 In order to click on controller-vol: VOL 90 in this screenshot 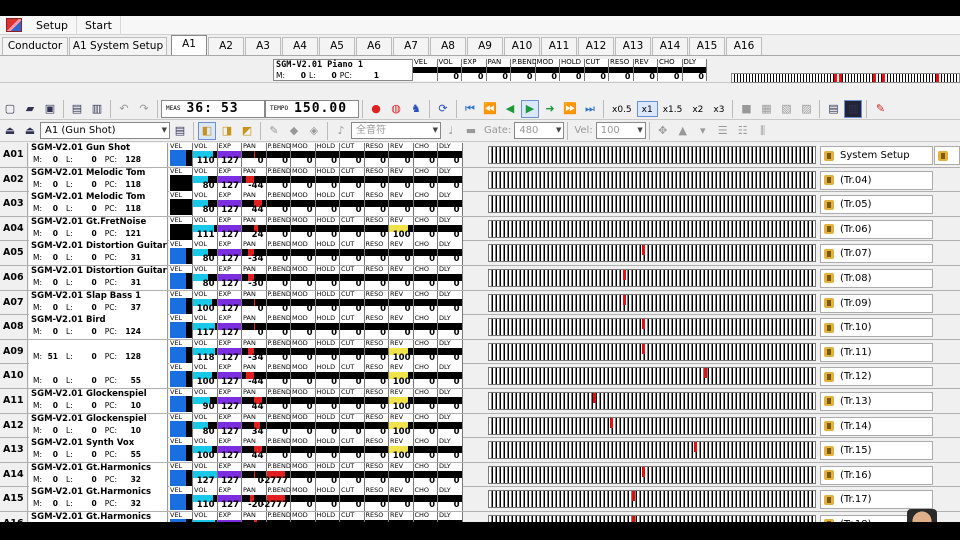, I will do `click(205, 400)`.